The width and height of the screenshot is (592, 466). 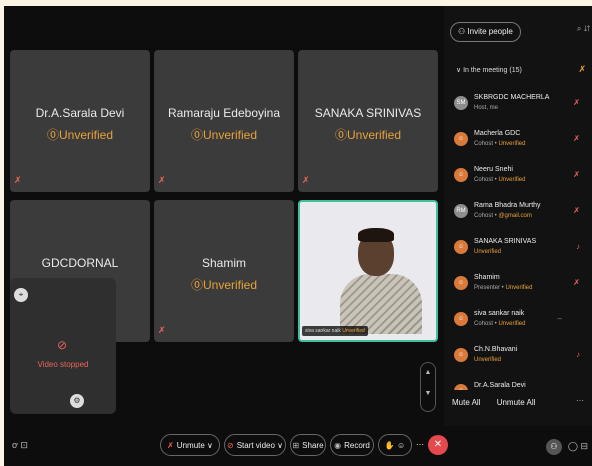 What do you see at coordinates (420, 445) in the screenshot?
I see `more-button: ⋯` at bounding box center [420, 445].